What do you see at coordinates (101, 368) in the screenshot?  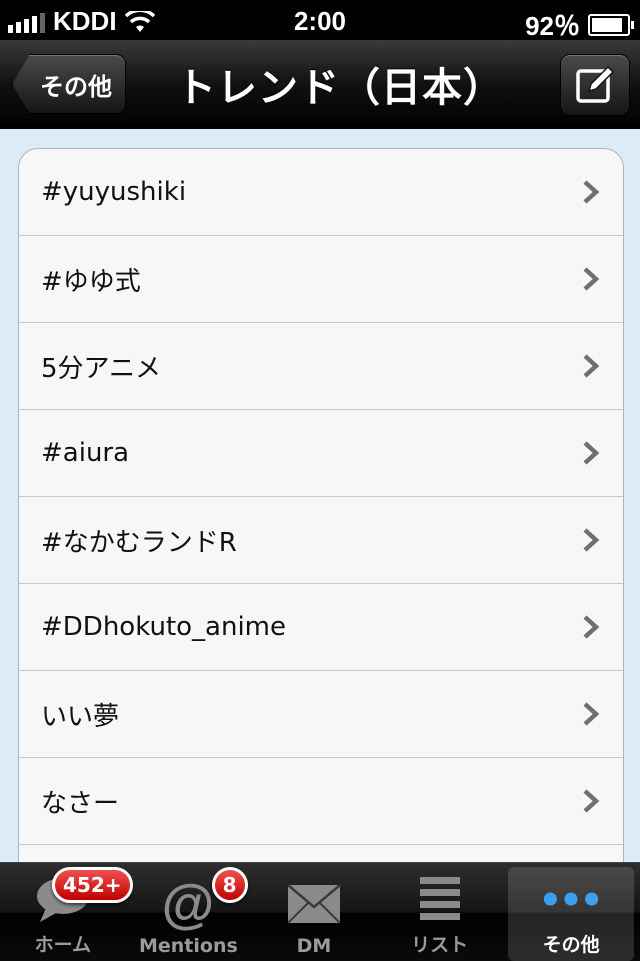 I see `trend-label: 5分アニメ` at bounding box center [101, 368].